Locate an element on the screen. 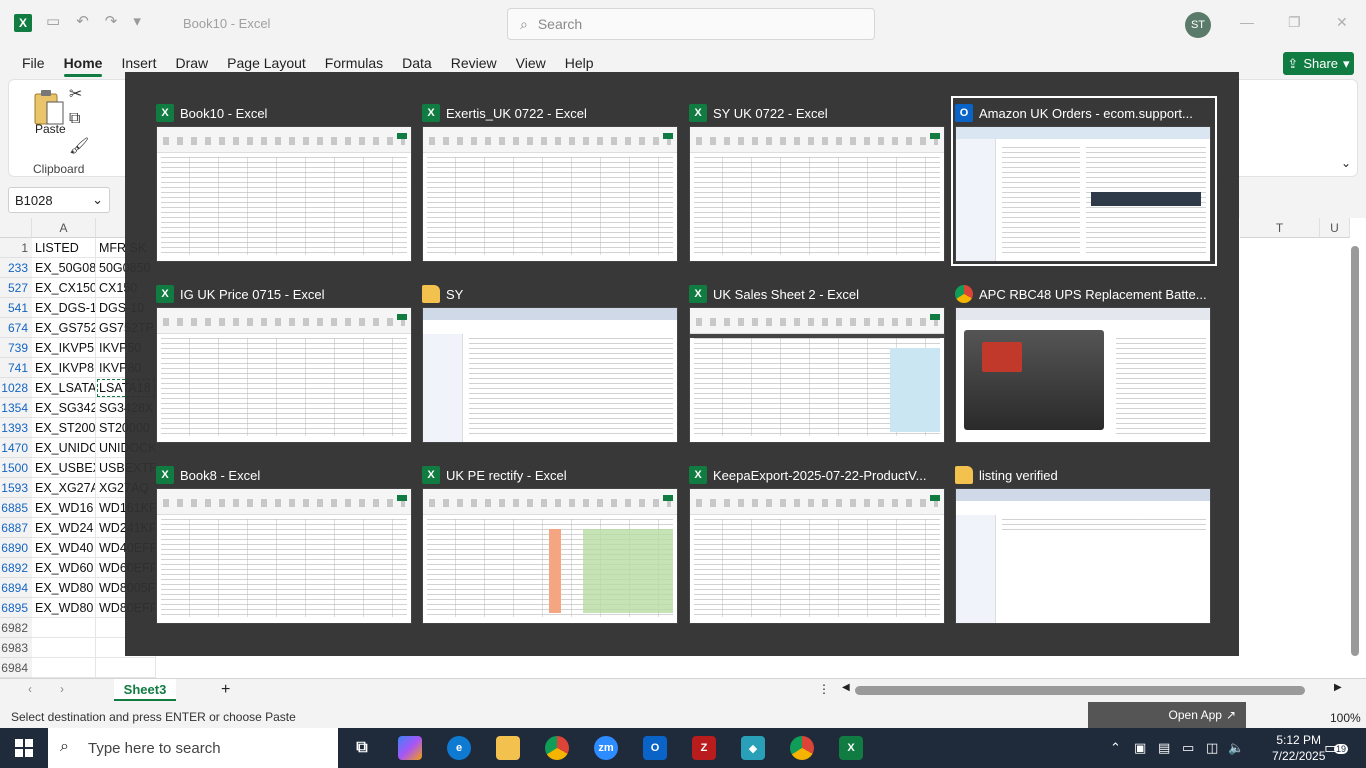 This screenshot has height=768, width=1366. cell-listed: EX_ST200 is located at coordinates (64, 428).